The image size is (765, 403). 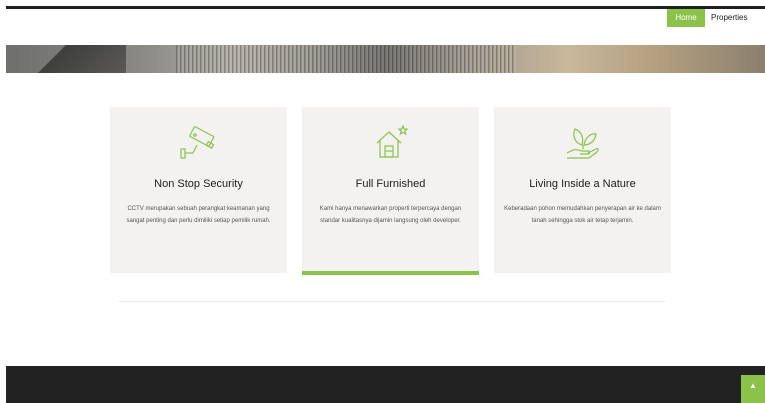 What do you see at coordinates (66, 59) in the screenshot?
I see `hero-shadow` at bounding box center [66, 59].